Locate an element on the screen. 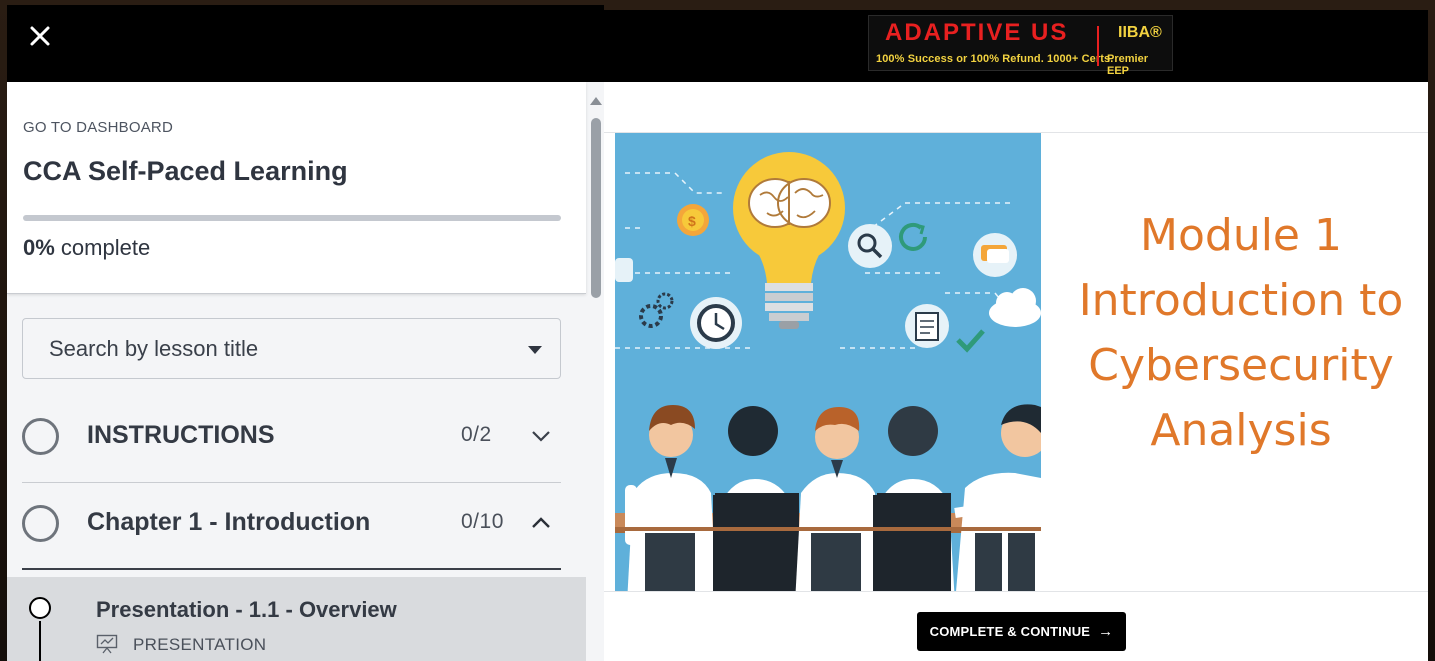  slide-title-line: Module 1 is located at coordinates (1241, 235).